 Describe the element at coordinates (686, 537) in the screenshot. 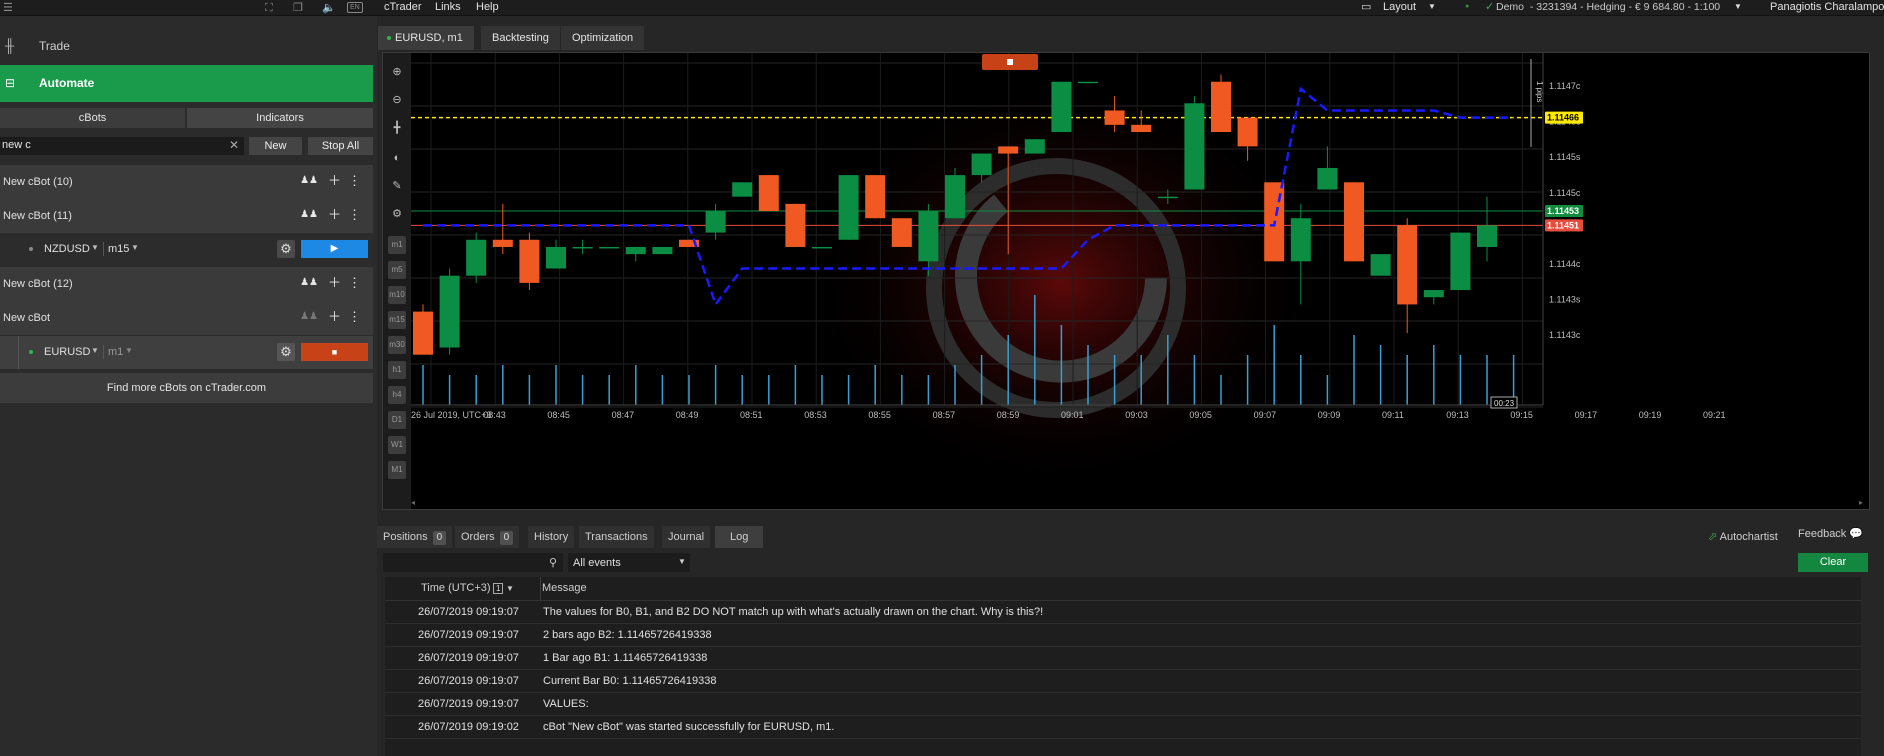

I see `tab-journal: Journal` at that location.